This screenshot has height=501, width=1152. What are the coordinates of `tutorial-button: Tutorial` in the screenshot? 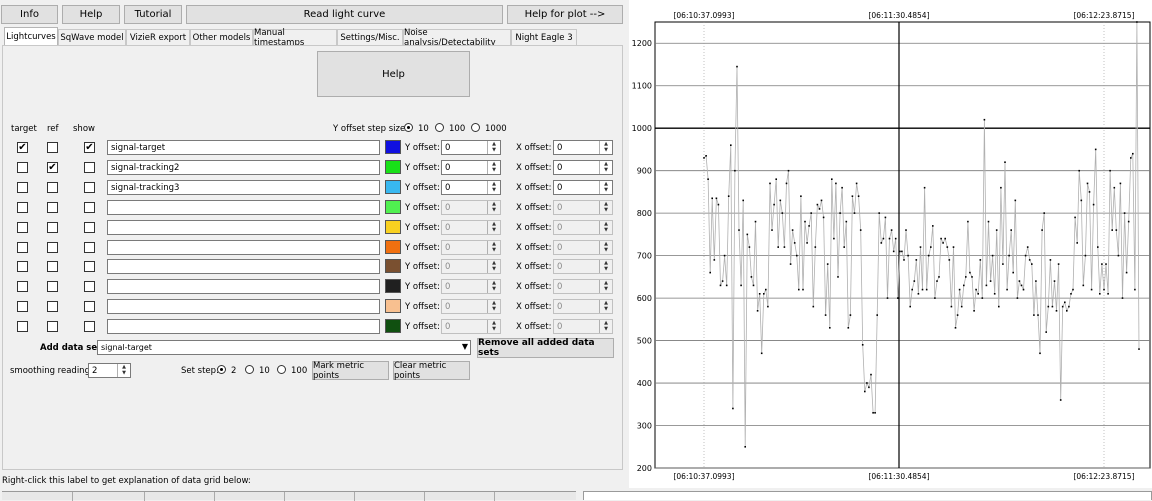 It's located at (153, 14).